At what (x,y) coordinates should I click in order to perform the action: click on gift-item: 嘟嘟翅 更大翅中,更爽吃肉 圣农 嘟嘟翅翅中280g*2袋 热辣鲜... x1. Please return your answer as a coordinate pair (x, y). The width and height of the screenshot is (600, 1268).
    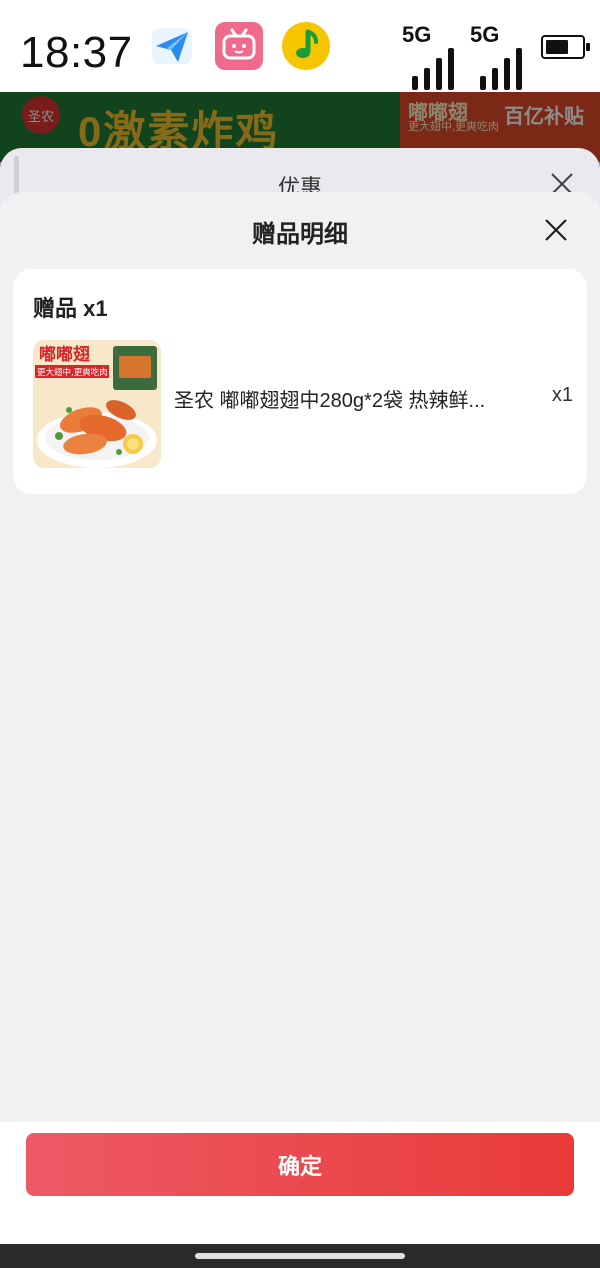
    Looking at the image, I should click on (303, 405).